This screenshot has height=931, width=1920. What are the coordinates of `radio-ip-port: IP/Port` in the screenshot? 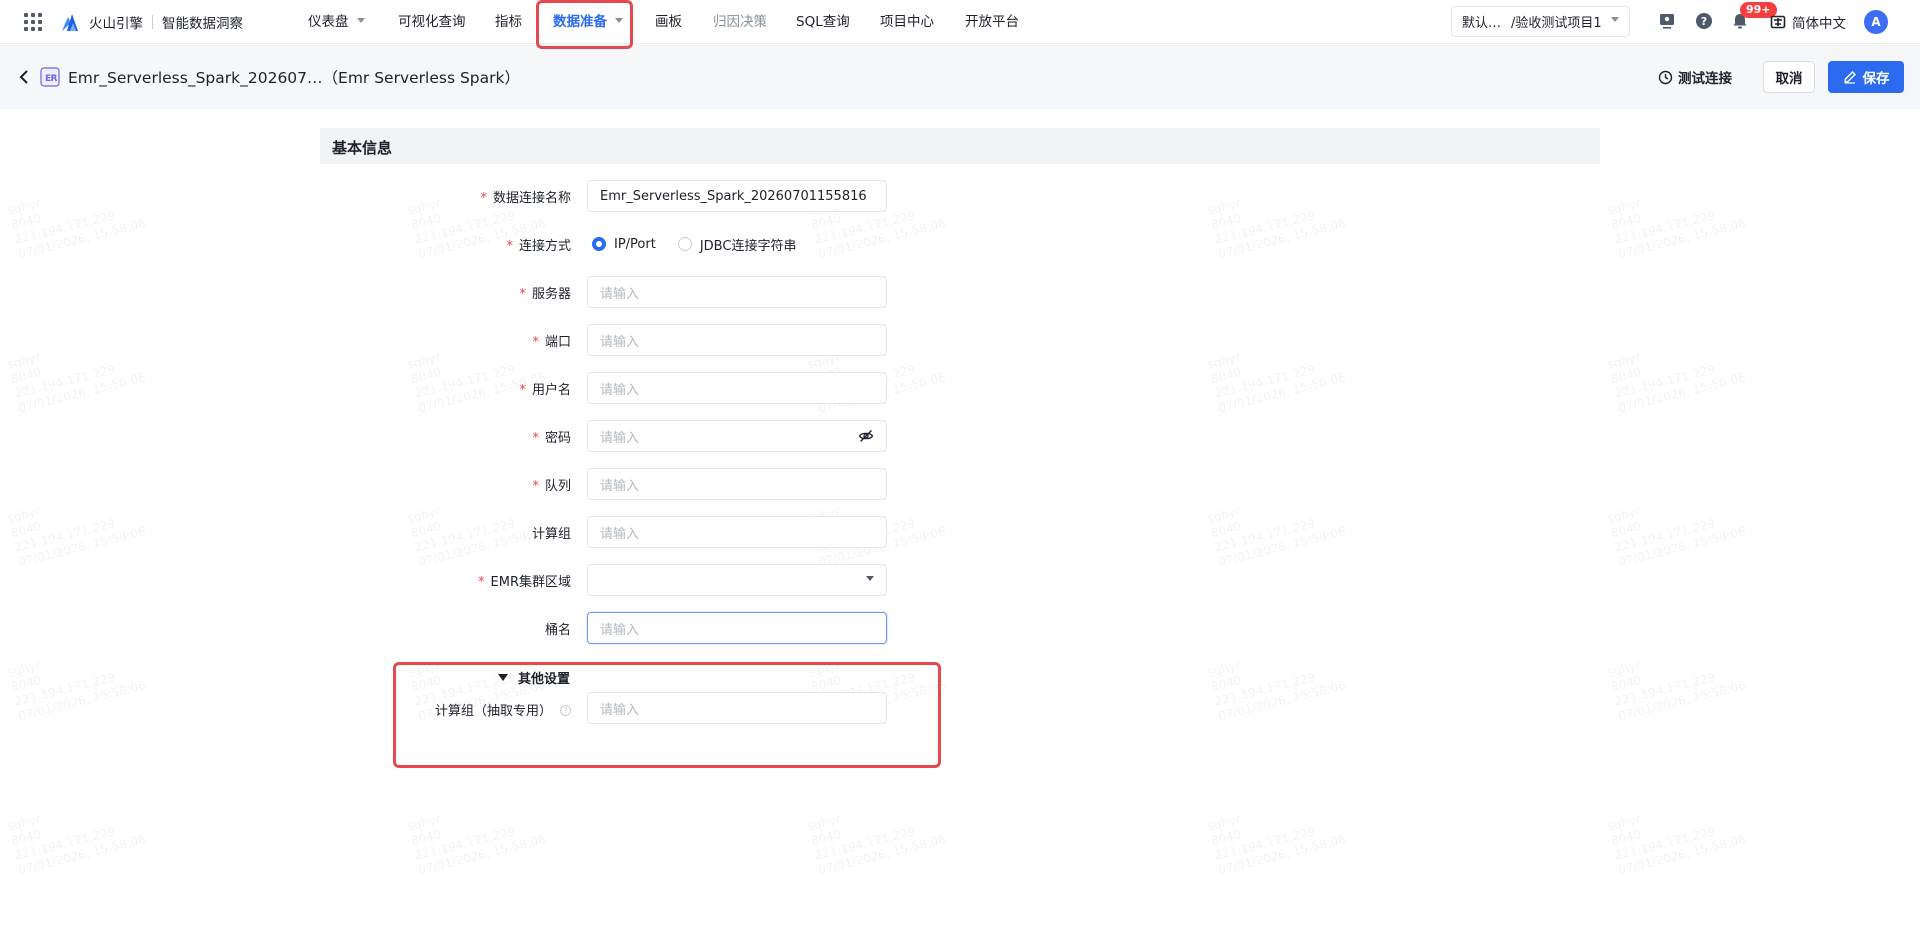 It's located at (624, 244).